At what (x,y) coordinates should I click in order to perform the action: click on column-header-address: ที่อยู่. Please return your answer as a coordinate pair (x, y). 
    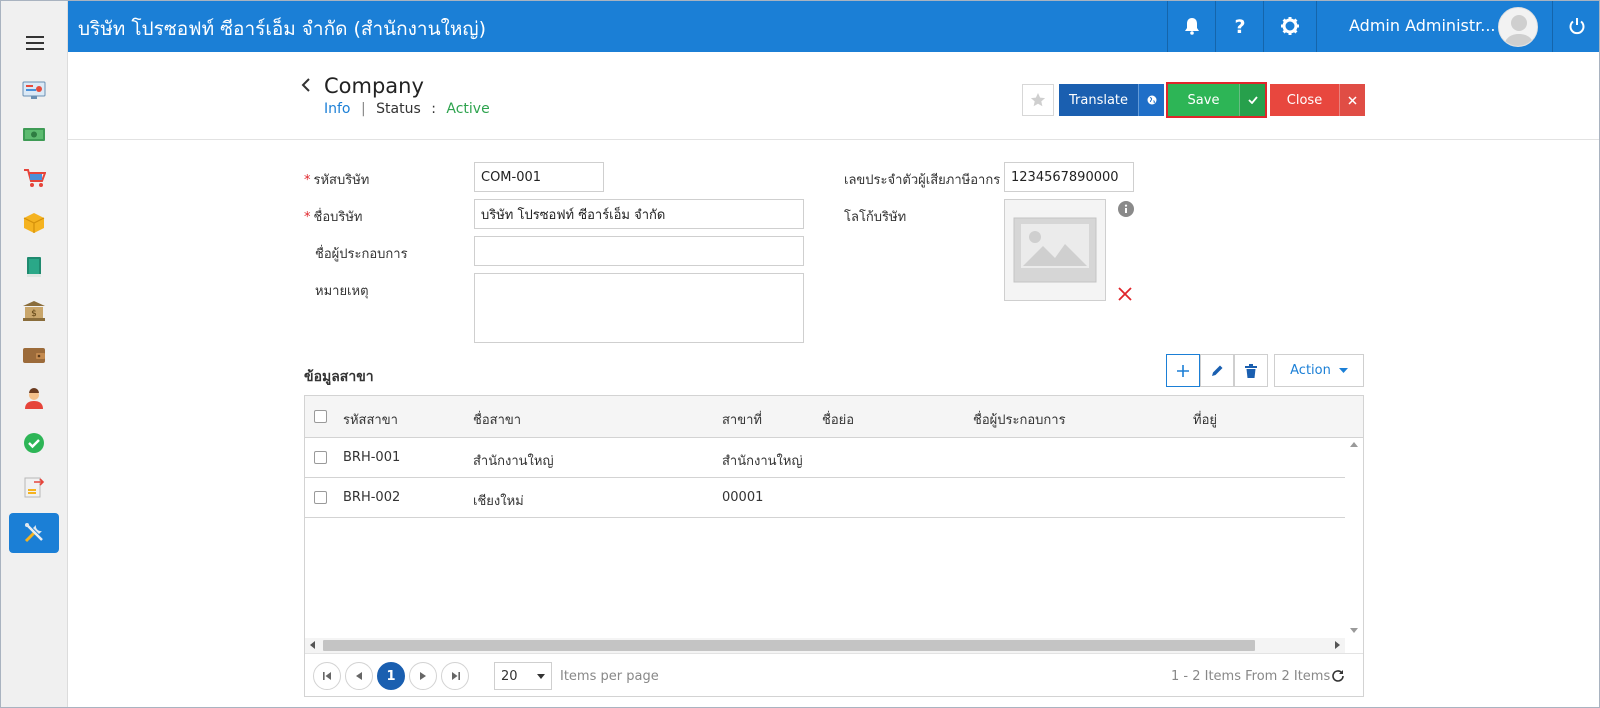
    Looking at the image, I should click on (1205, 419).